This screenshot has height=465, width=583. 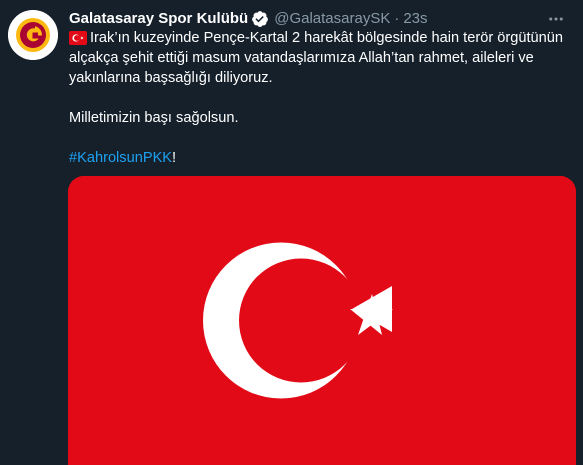 What do you see at coordinates (260, 19) in the screenshot?
I see `verified-badge-icon` at bounding box center [260, 19].